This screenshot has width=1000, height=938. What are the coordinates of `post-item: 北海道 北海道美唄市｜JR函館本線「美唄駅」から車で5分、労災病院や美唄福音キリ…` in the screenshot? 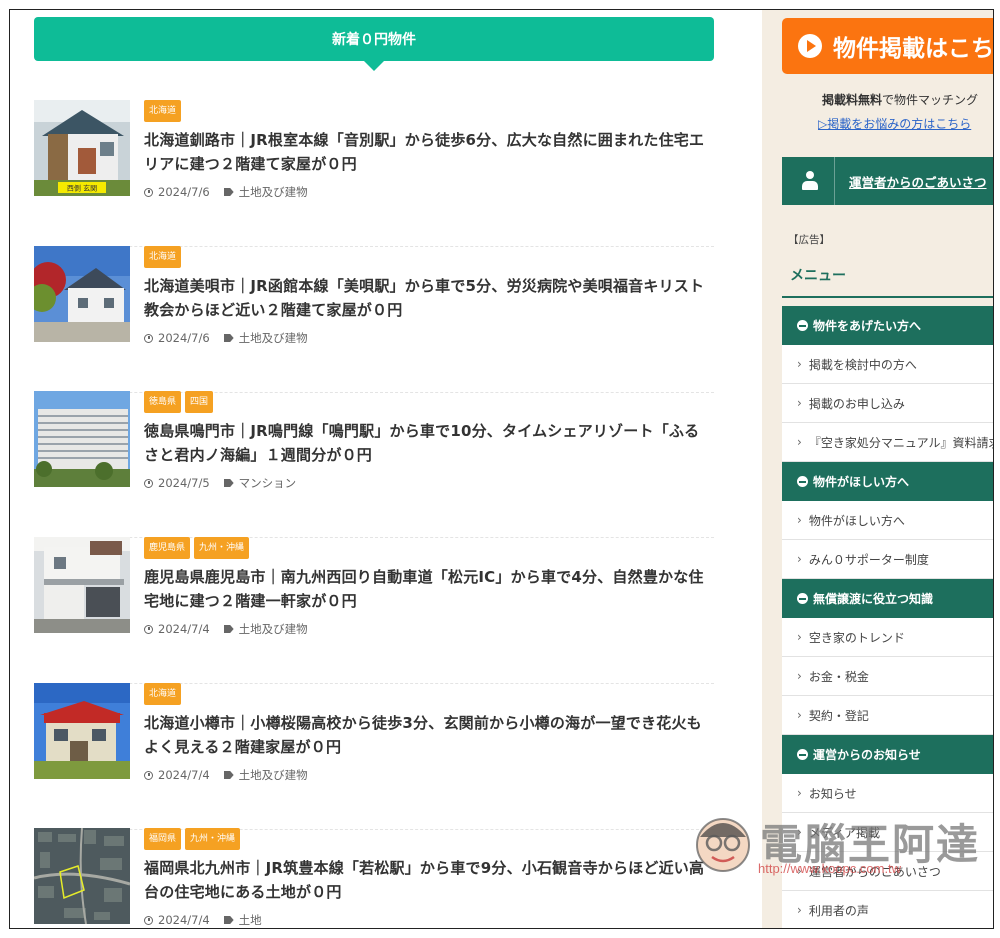 It's located at (374, 319).